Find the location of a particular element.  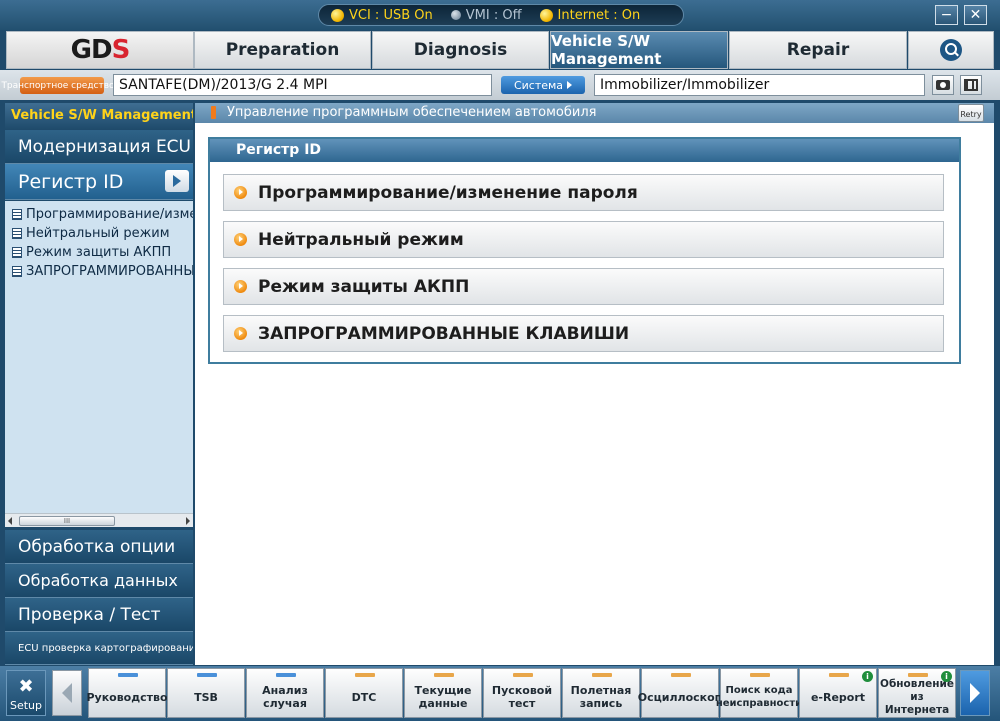

sidebar-item-id-register: Регистр ID is located at coordinates (99, 182).